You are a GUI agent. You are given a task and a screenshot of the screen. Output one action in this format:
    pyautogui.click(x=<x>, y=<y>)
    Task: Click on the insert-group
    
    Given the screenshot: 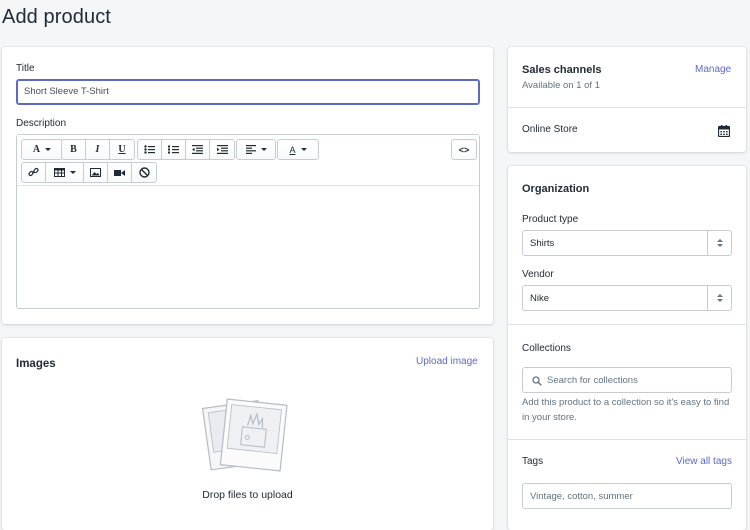 What is the action you would take?
    pyautogui.click(x=89, y=172)
    